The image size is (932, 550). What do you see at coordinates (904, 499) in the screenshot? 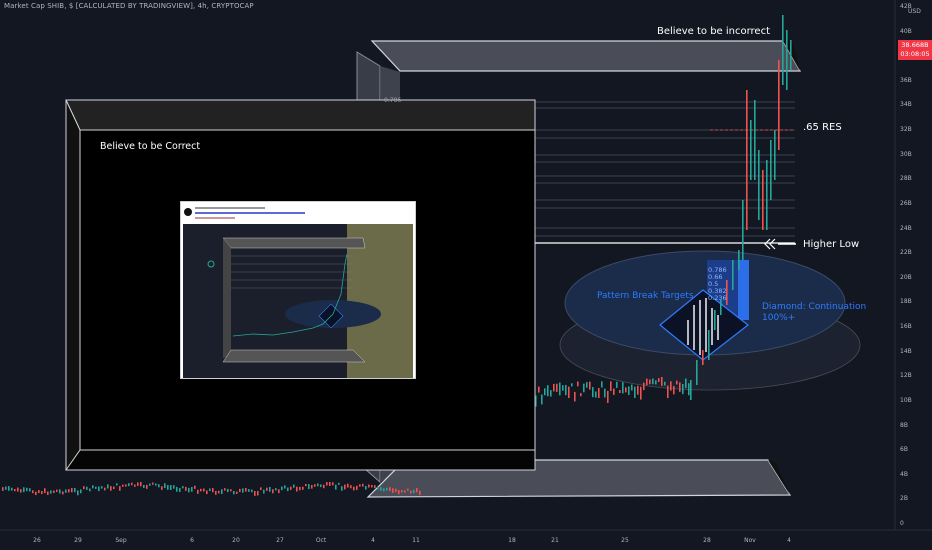
I see `price-tick: 2B` at bounding box center [904, 499].